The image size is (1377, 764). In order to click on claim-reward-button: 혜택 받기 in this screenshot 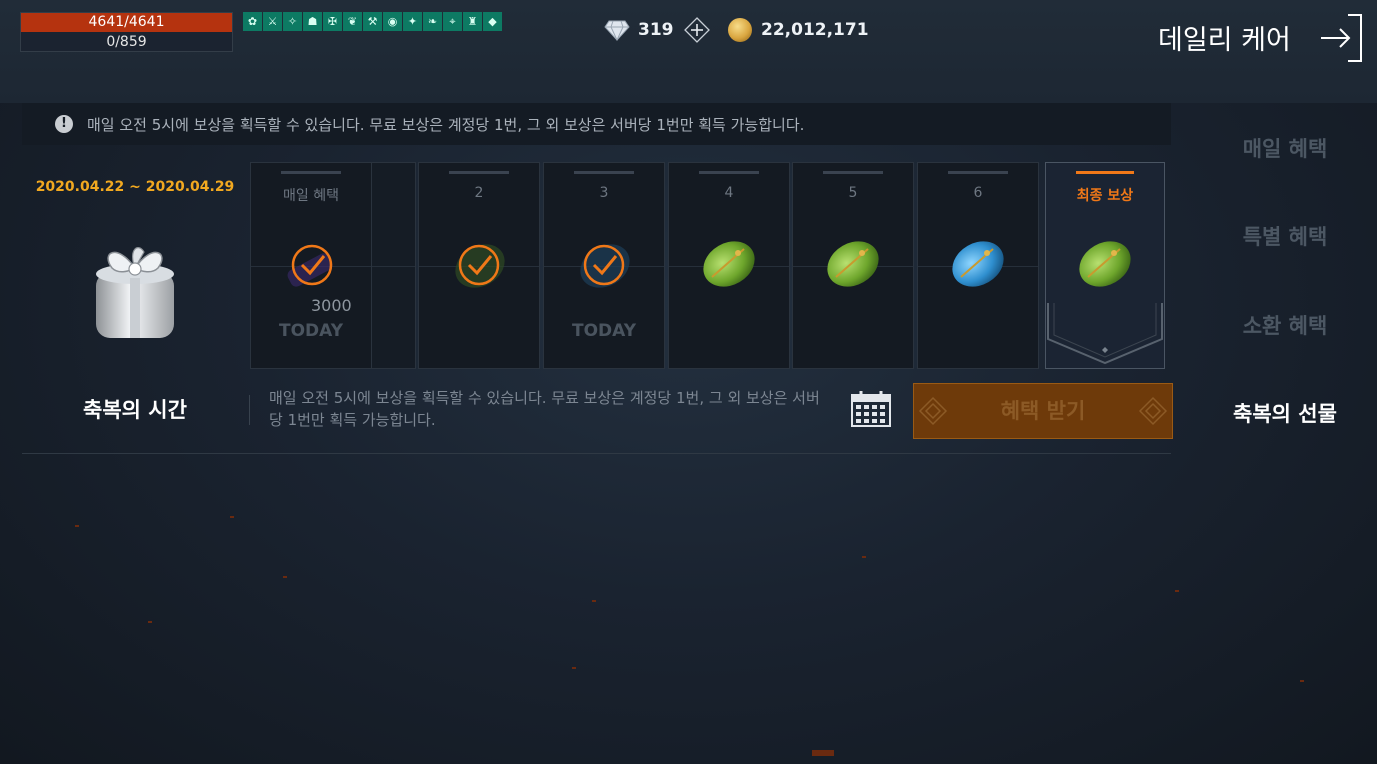, I will do `click(1043, 411)`.